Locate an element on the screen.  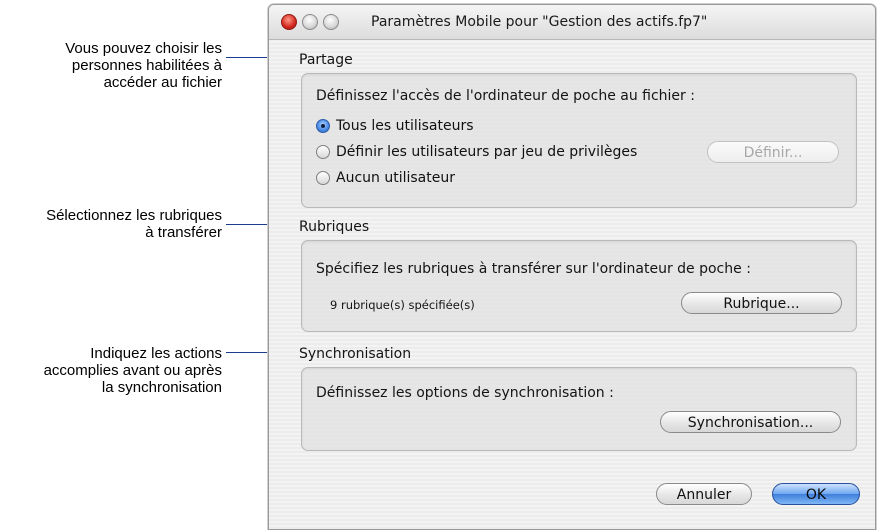
zoom-window-icon is located at coordinates (331, 22).